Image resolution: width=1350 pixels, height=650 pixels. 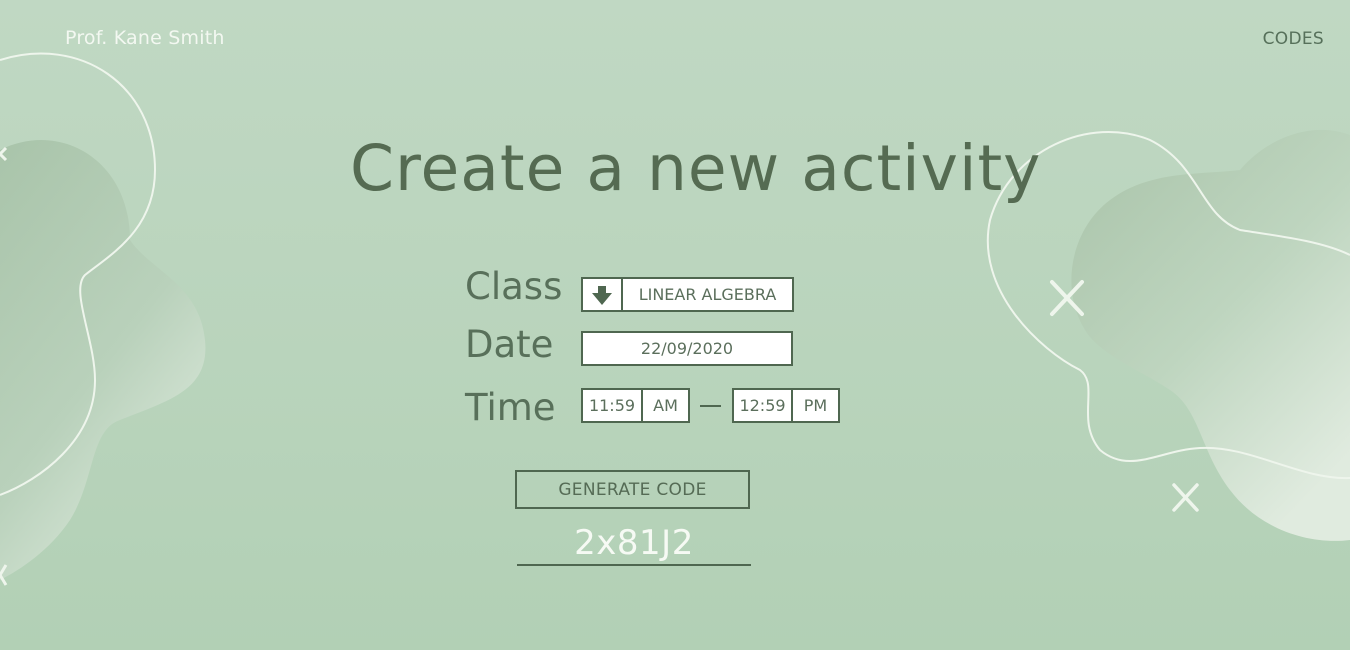 What do you see at coordinates (710, 406) in the screenshot?
I see `time-range-dash` at bounding box center [710, 406].